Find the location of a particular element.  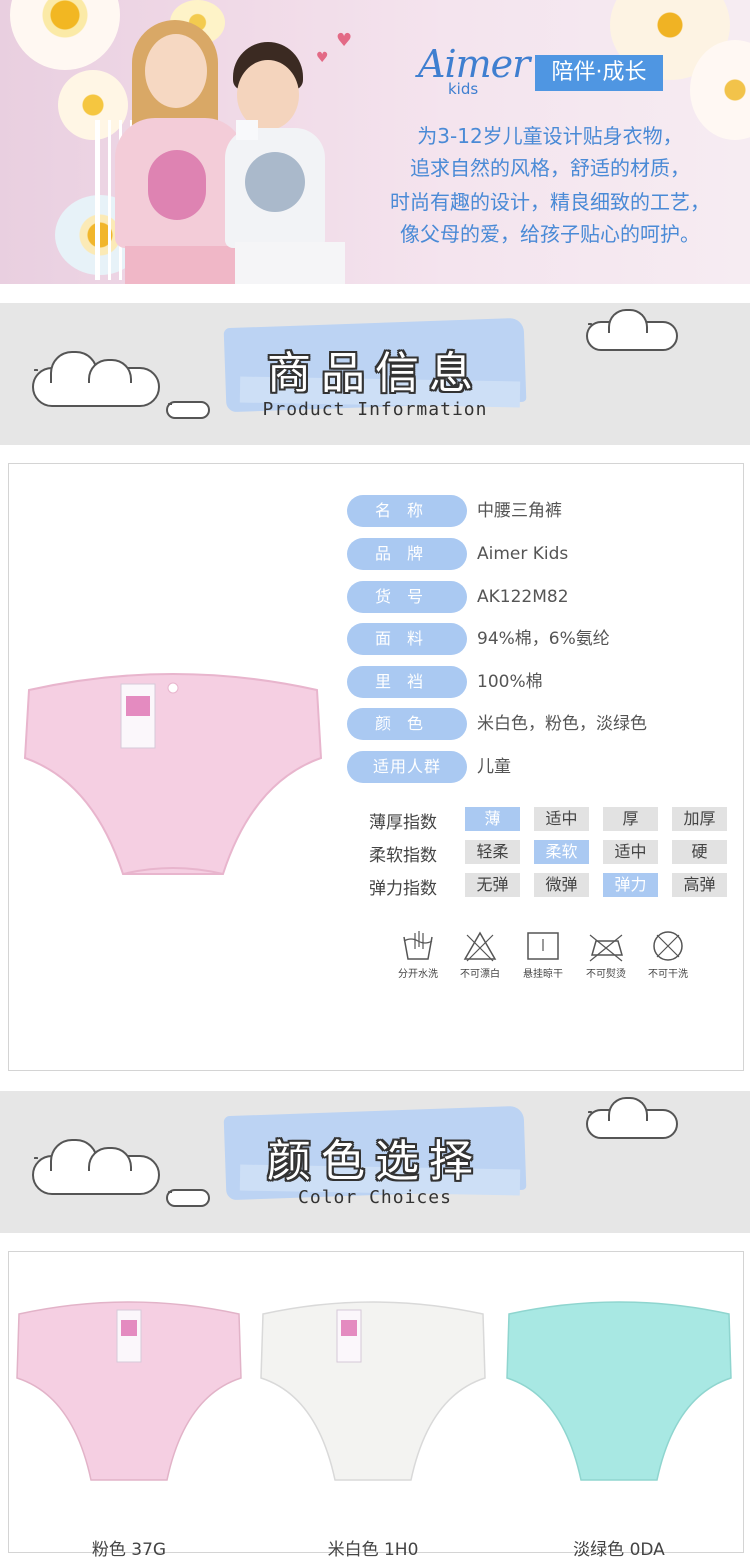

scale-option-selected: 弹力 is located at coordinates (630, 885).